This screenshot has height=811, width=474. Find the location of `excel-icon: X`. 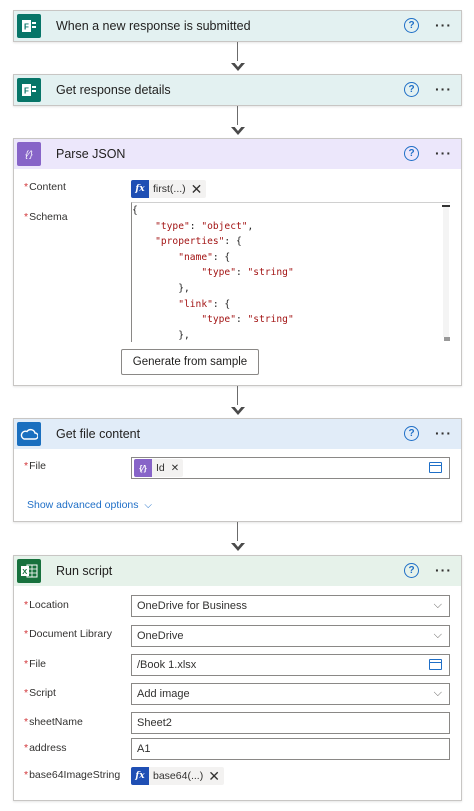

excel-icon: X is located at coordinates (29, 571).